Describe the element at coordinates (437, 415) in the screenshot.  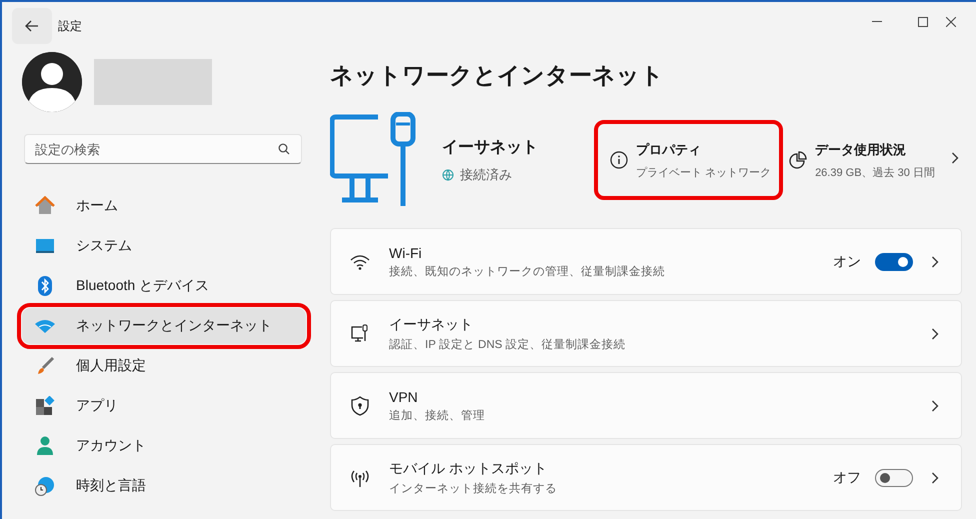
I see `card-description: 追加、接続、管理` at that location.